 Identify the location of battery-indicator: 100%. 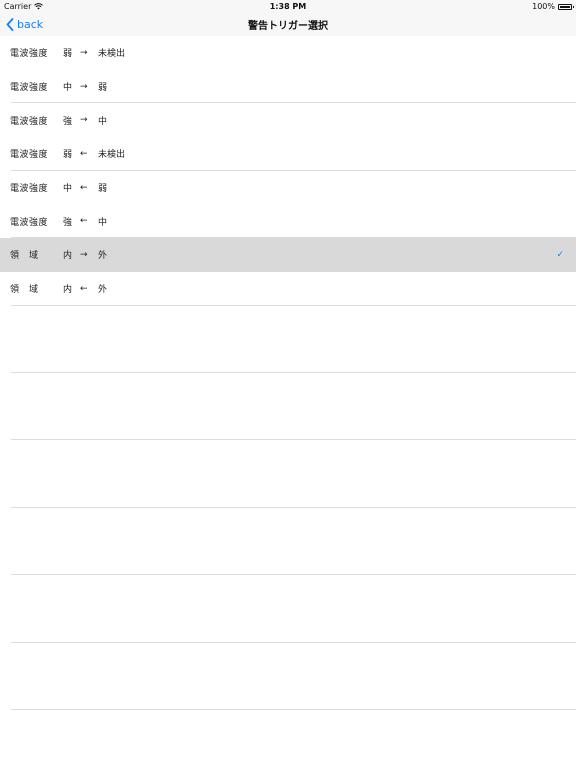
(553, 6).